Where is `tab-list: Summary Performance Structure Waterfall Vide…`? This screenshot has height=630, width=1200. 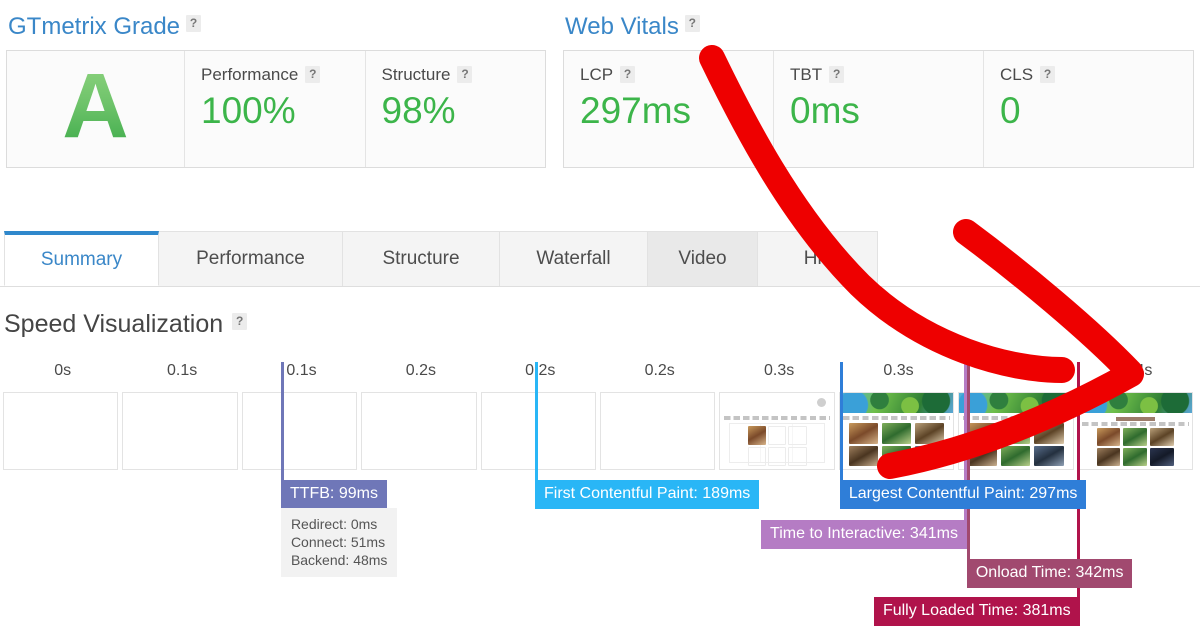
tab-list: Summary Performance Structure Waterfall Vide… is located at coordinates (602, 258).